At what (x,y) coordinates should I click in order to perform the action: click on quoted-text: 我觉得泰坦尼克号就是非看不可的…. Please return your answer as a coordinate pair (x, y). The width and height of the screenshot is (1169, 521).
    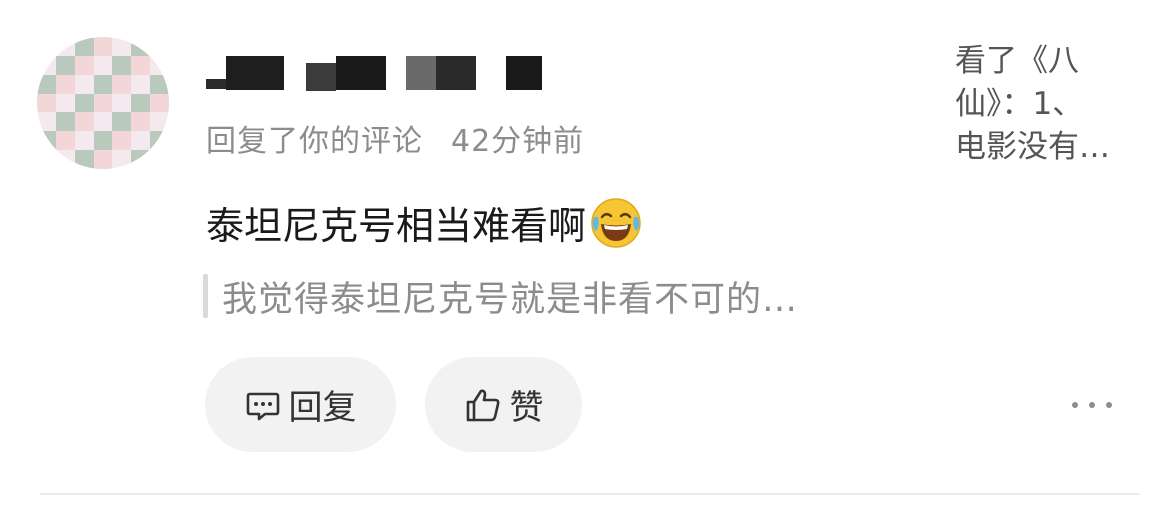
    Looking at the image, I should click on (510, 299).